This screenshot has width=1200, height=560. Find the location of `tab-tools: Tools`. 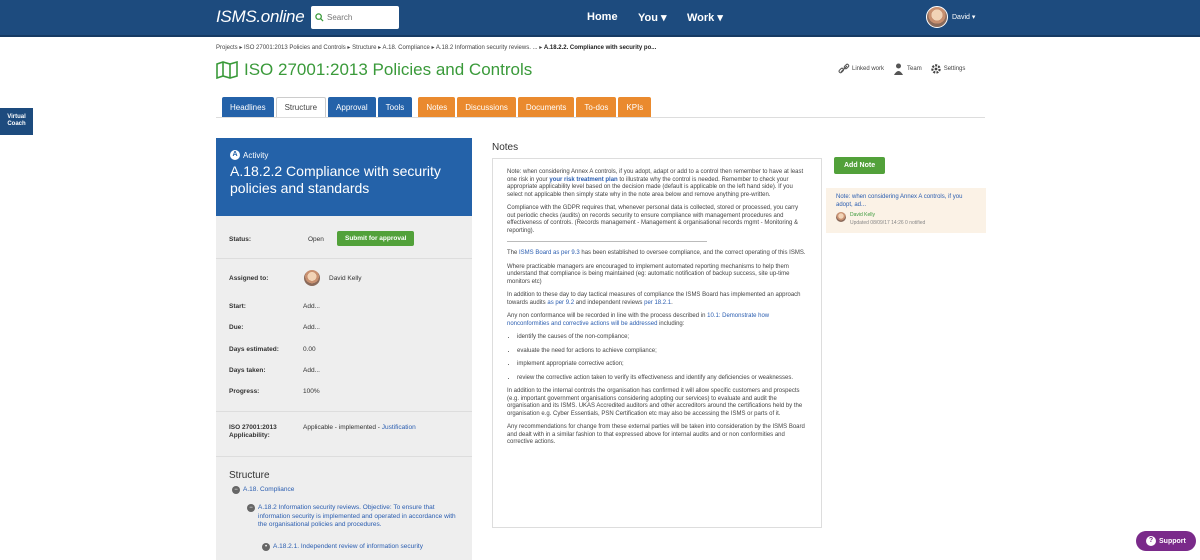

tab-tools: Tools is located at coordinates (395, 107).